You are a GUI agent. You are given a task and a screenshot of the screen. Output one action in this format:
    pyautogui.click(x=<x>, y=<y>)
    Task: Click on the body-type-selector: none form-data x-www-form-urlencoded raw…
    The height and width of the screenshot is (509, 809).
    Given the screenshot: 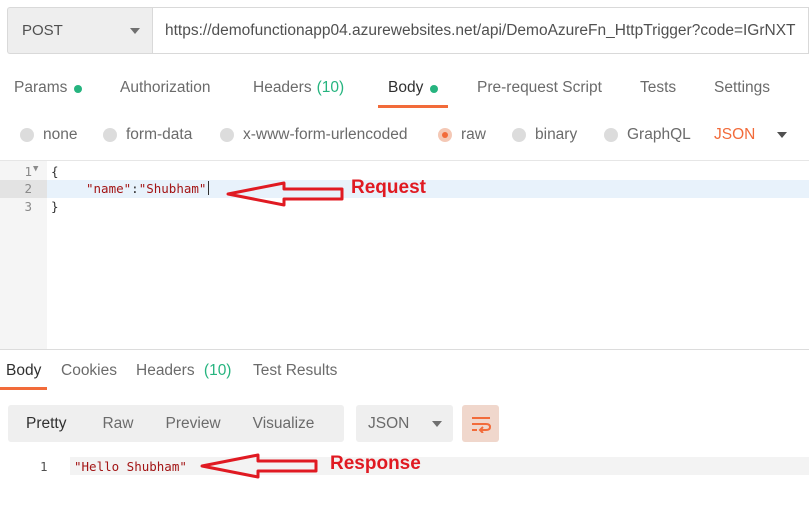 What is the action you would take?
    pyautogui.click(x=404, y=136)
    